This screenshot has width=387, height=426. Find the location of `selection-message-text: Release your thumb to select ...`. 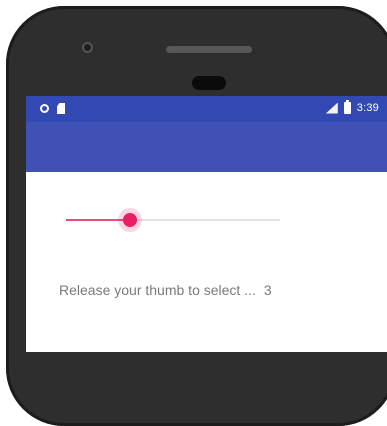

selection-message-text: Release your thumb to select ... is located at coordinates (157, 290).